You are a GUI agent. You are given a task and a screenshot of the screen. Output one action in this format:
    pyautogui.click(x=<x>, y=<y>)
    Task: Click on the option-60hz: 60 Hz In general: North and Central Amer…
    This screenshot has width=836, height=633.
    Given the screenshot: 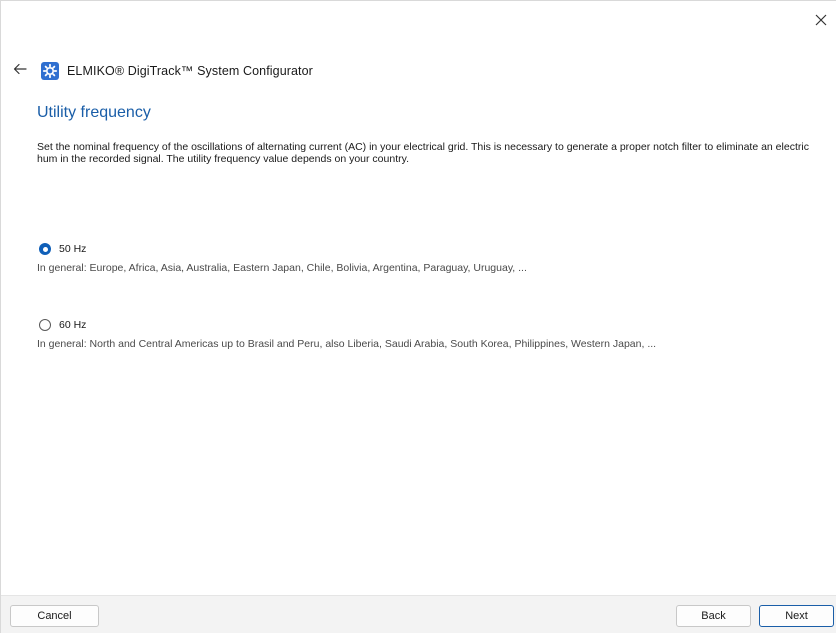 What is the action you would take?
    pyautogui.click(x=347, y=333)
    